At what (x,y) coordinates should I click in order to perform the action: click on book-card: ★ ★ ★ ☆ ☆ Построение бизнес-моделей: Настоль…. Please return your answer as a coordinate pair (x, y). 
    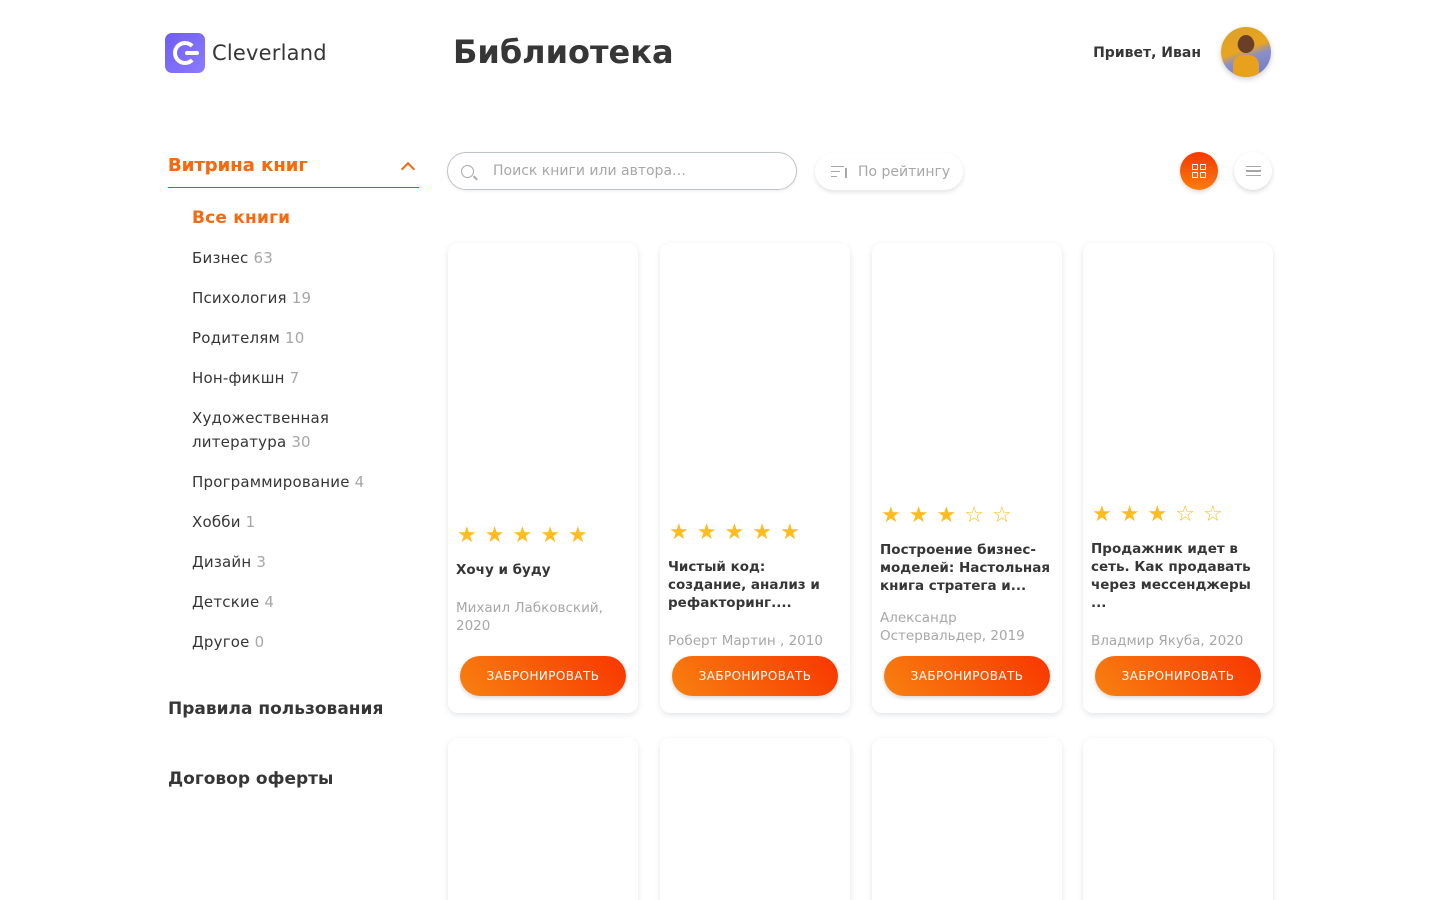
    Looking at the image, I should click on (967, 478).